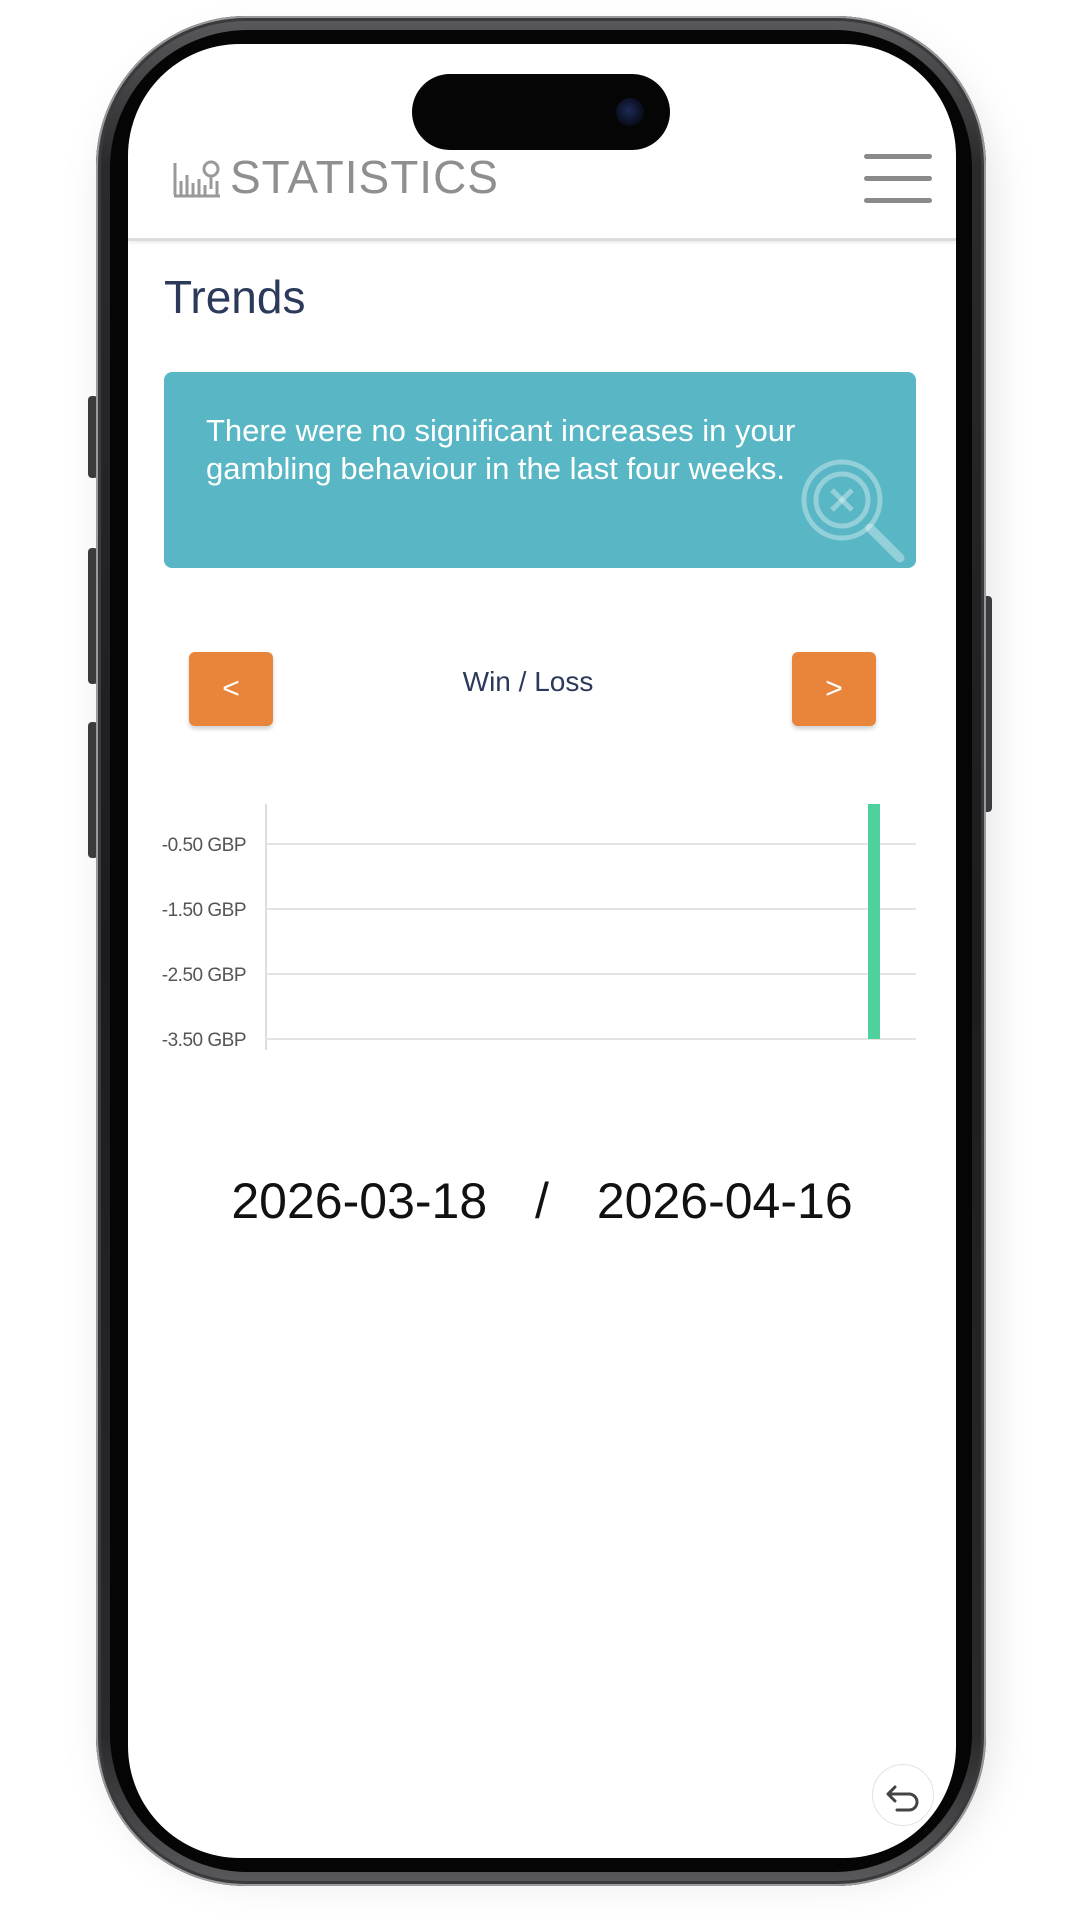 The image size is (1080, 1920). Describe the element at coordinates (541, 112) in the screenshot. I see `dynamic-island` at that location.